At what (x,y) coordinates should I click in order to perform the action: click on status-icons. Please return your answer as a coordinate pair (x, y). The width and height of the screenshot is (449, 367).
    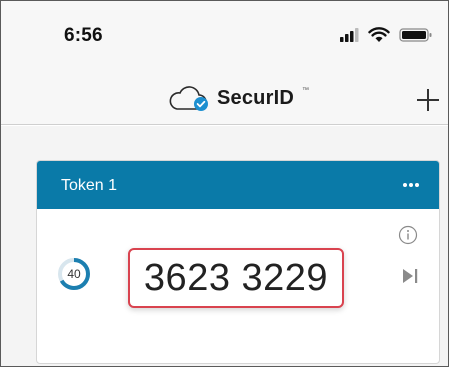
    Looking at the image, I should click on (389, 35).